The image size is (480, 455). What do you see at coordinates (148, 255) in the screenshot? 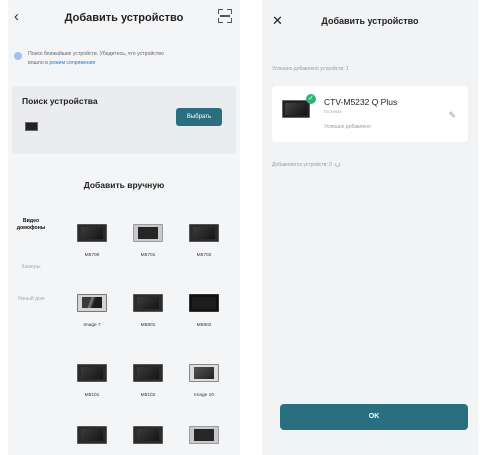
I see `device-label: M5701` at bounding box center [148, 255].